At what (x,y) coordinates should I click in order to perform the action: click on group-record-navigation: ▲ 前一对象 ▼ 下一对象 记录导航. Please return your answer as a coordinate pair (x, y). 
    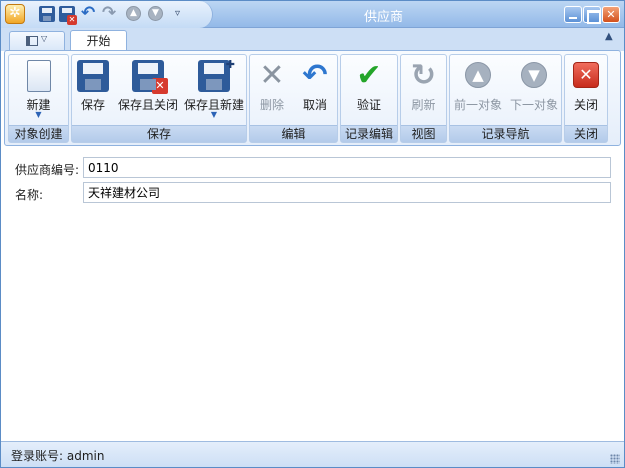
    Looking at the image, I should click on (505, 98).